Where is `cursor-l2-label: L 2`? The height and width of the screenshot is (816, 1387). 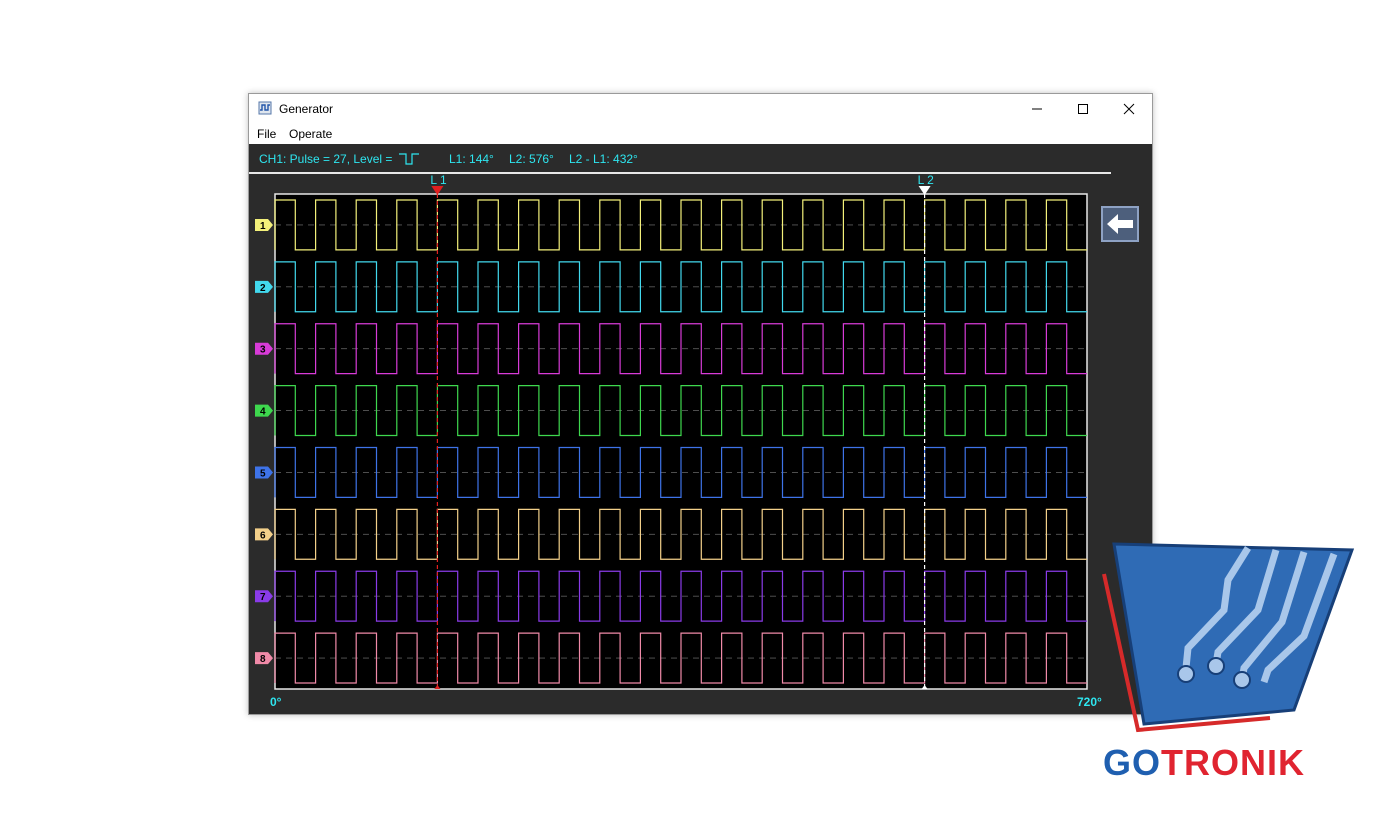 cursor-l2-label: L 2 is located at coordinates (926, 180).